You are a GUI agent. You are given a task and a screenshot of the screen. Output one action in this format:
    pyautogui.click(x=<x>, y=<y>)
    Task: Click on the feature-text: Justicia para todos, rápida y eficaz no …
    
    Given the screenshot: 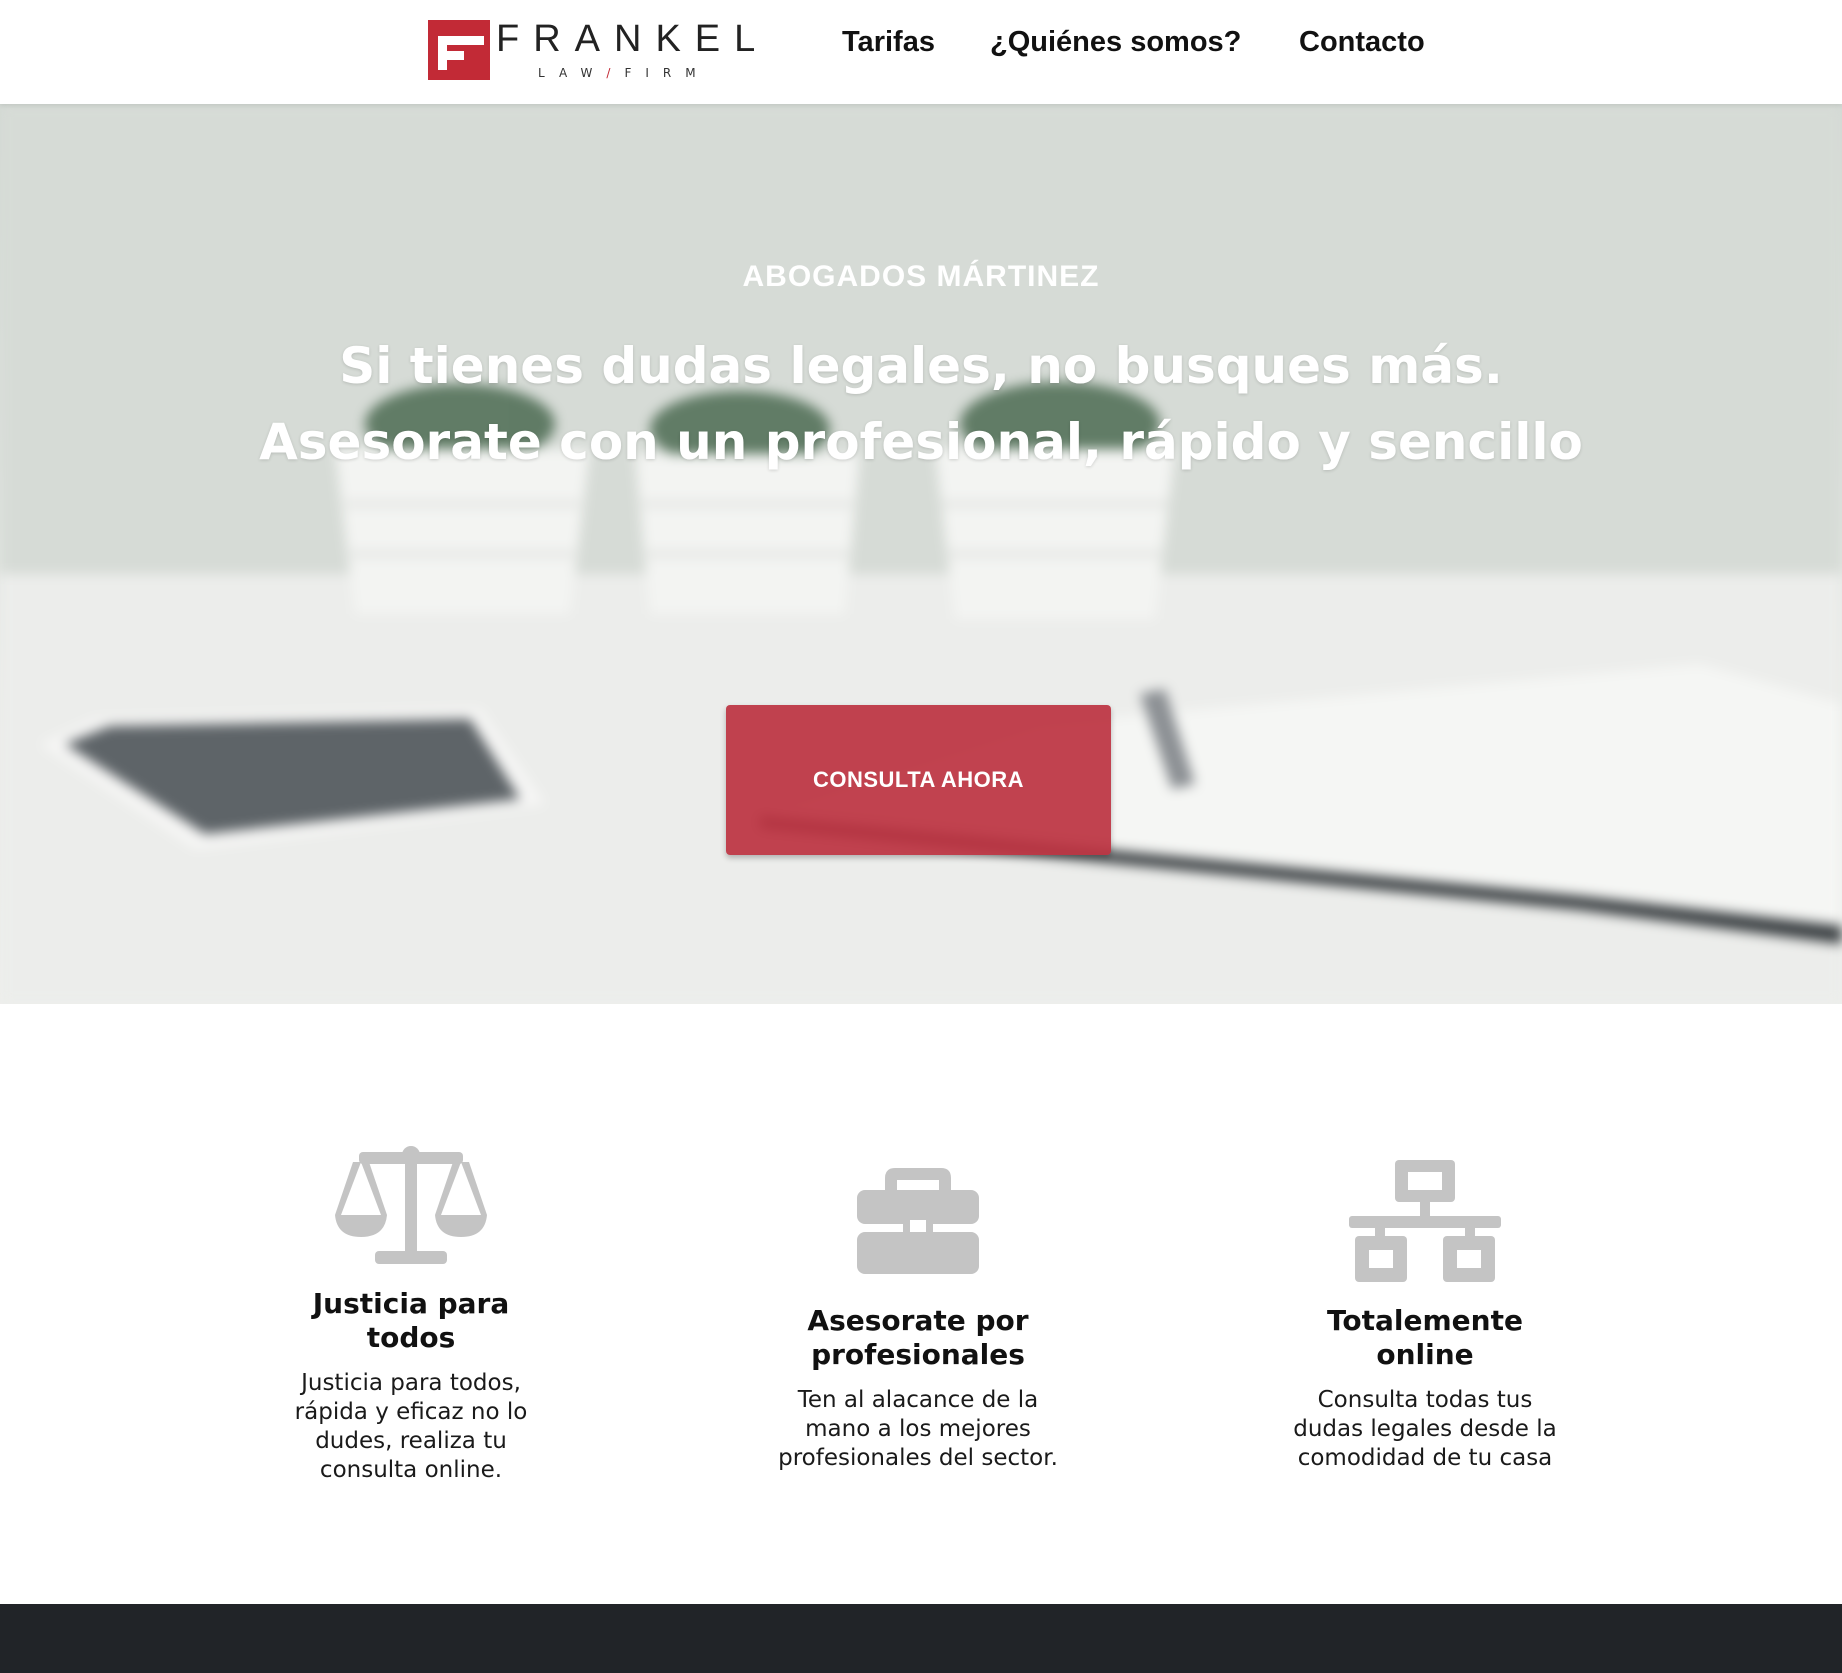 What is the action you would take?
    pyautogui.click(x=411, y=1426)
    